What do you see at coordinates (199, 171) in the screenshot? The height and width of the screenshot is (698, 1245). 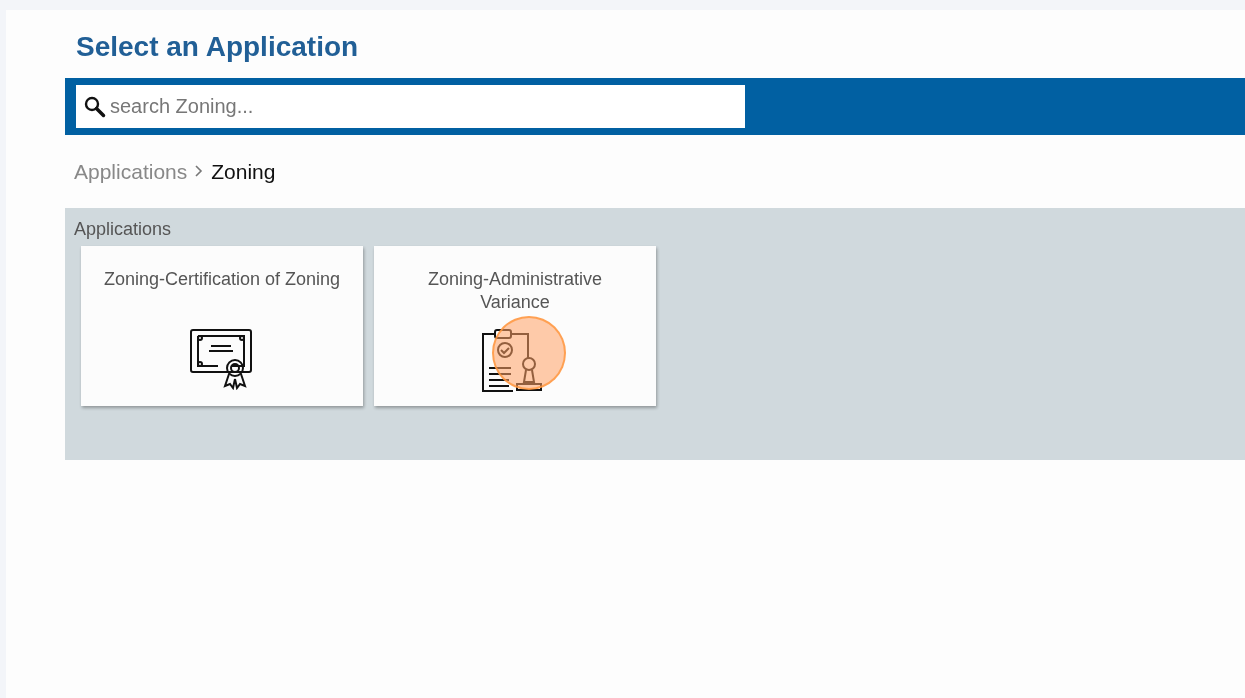 I see `chevron-icon` at bounding box center [199, 171].